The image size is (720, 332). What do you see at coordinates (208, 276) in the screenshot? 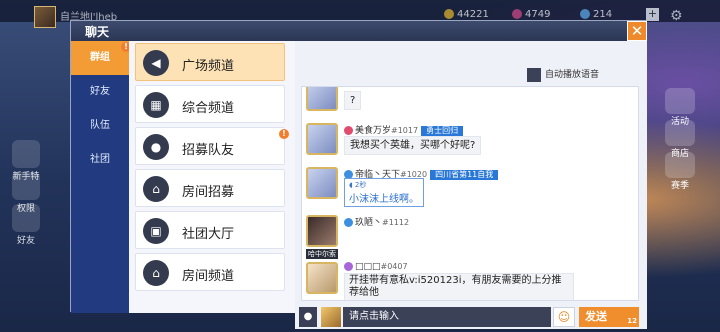
I see `channel-room-label: 房间频道` at bounding box center [208, 276].